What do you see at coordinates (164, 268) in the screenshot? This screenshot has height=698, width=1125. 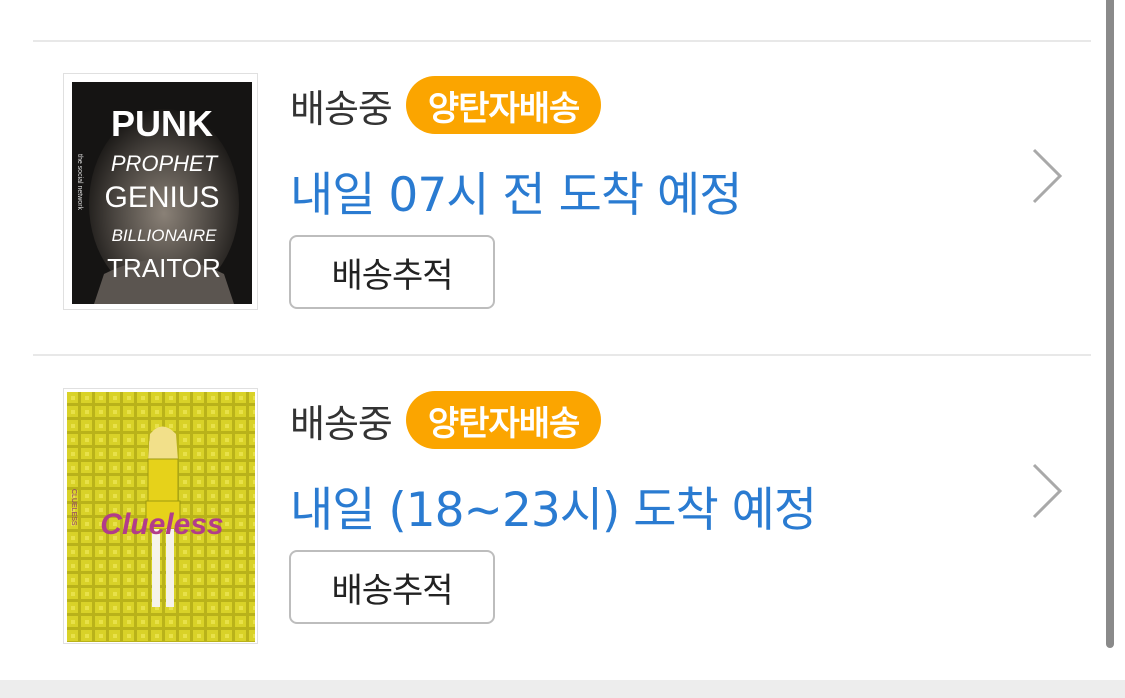 I see `cover-line: TRAITOR` at bounding box center [164, 268].